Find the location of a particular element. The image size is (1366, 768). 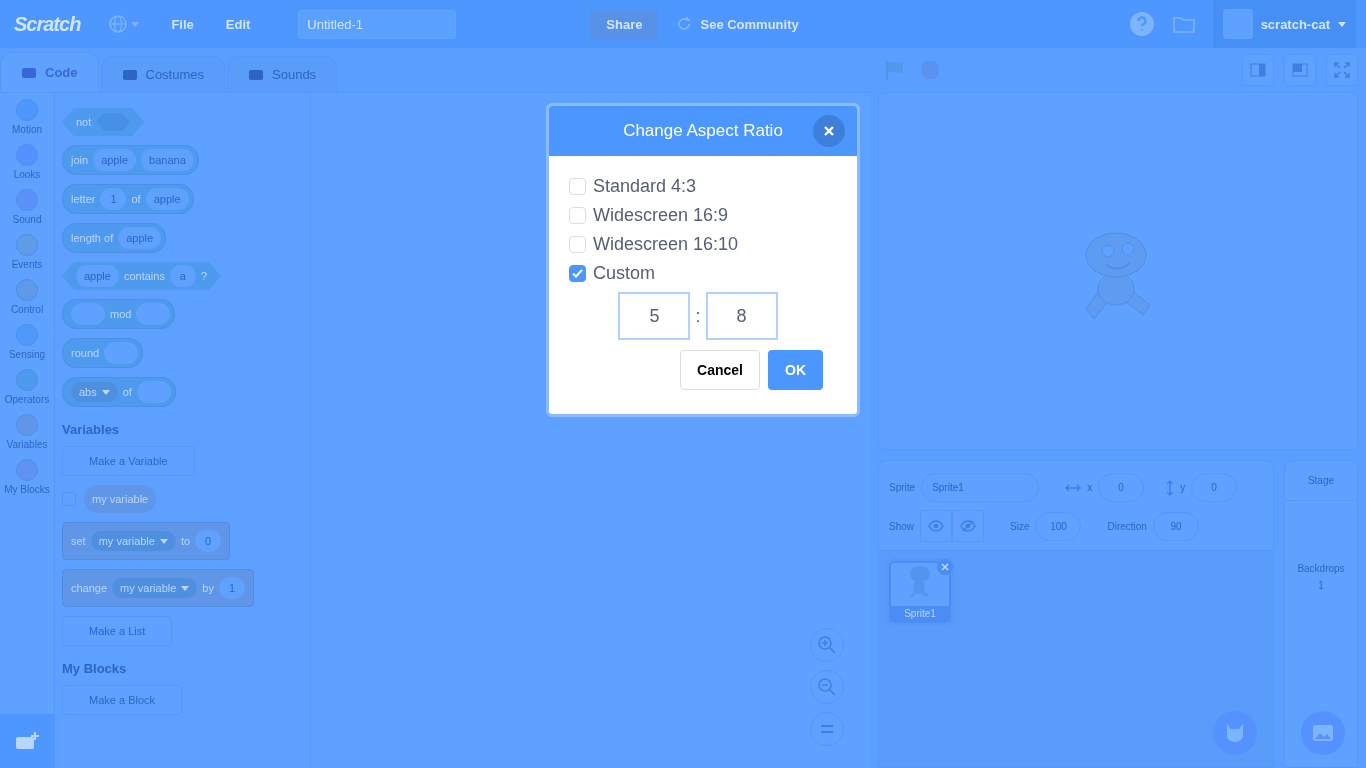

editor-tab: Code is located at coordinates (49, 72).